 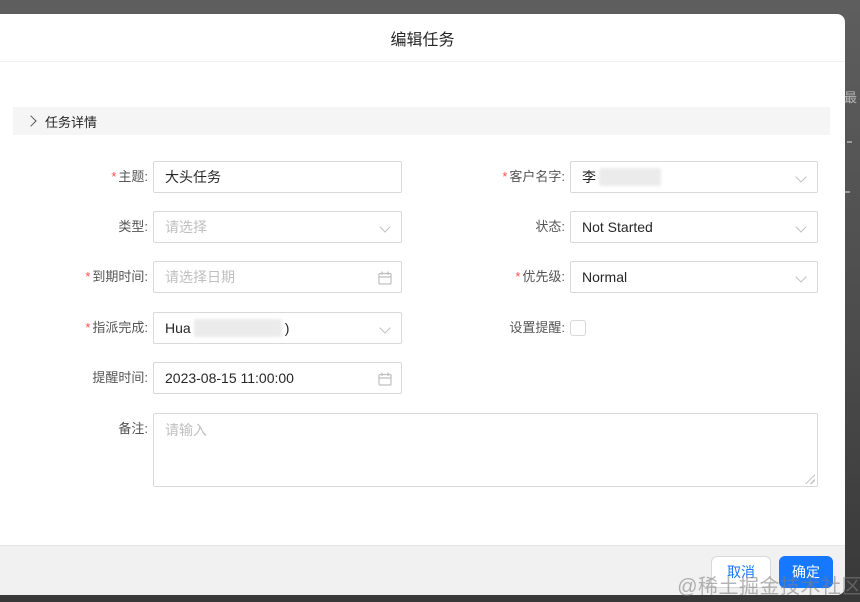 What do you see at coordinates (540, 276) in the screenshot?
I see `priority-label: * 优先级:` at bounding box center [540, 276].